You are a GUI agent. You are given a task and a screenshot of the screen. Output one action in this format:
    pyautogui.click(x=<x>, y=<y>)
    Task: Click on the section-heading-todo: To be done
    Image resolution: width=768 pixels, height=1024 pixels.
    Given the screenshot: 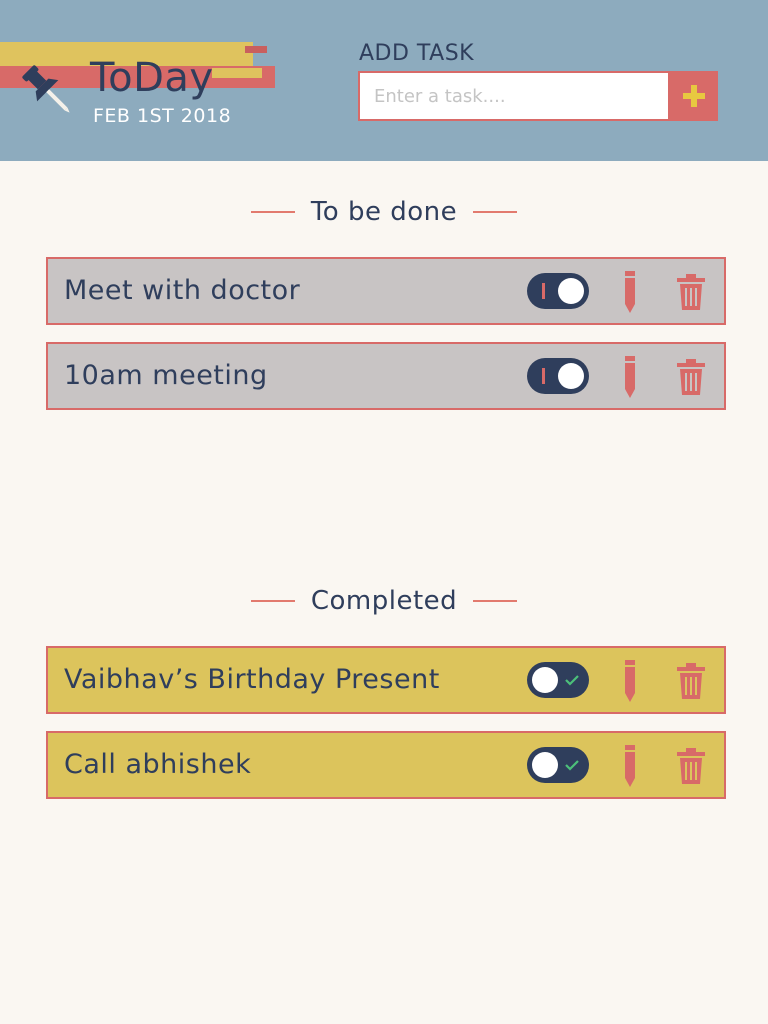 What is the action you would take?
    pyautogui.click(x=384, y=212)
    